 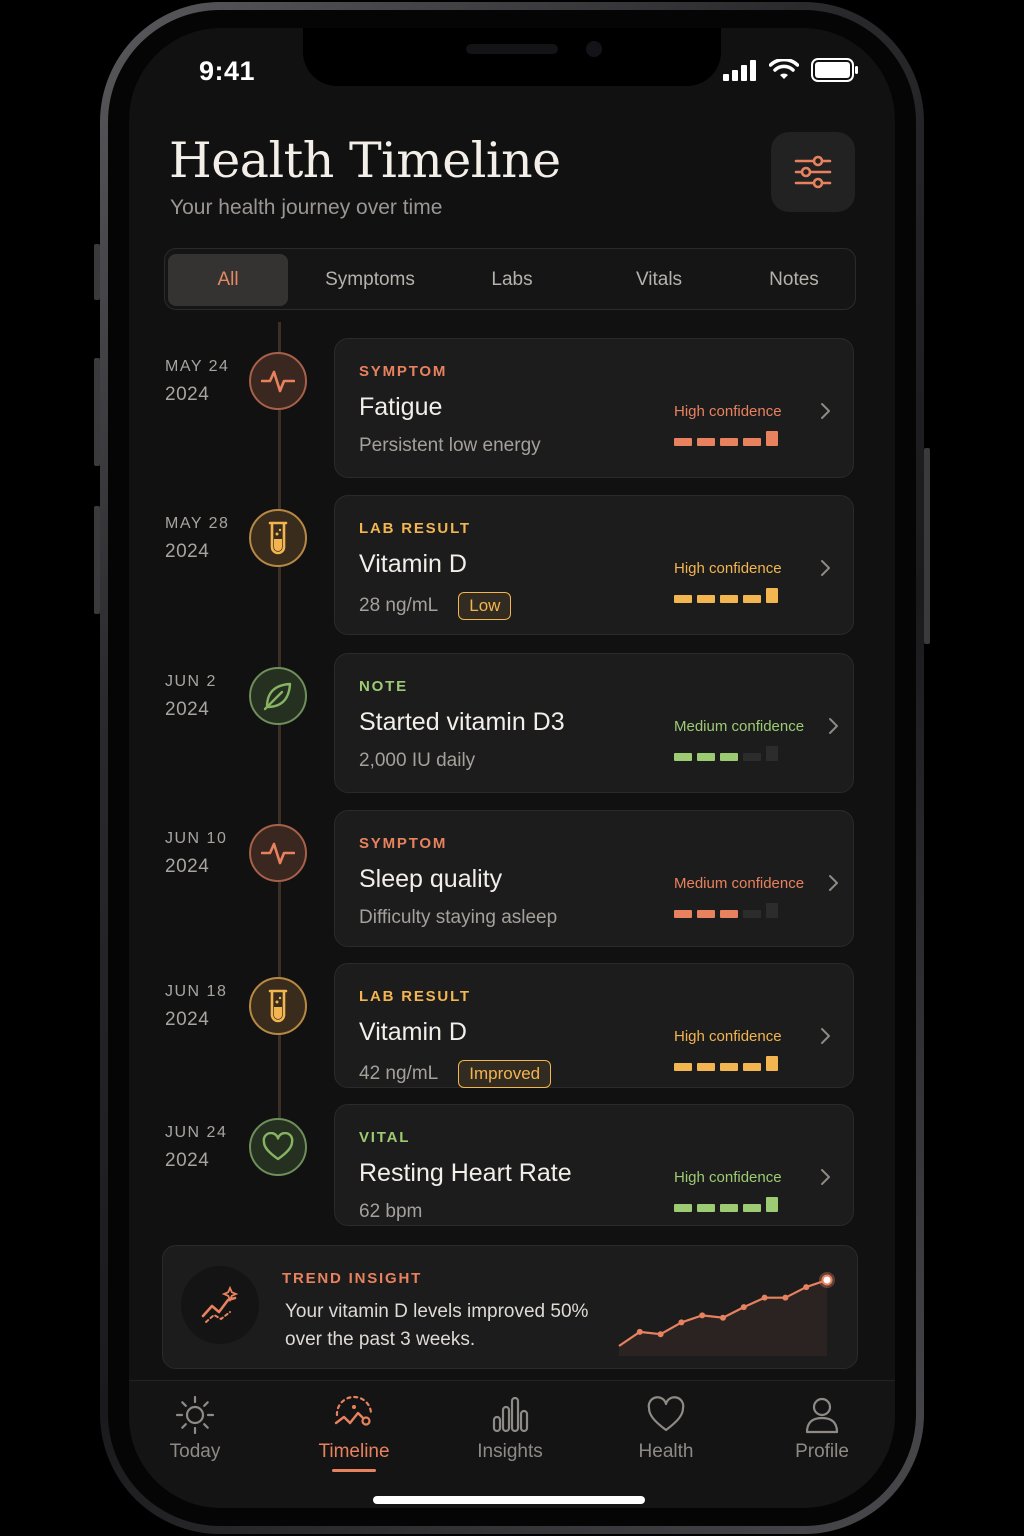 What do you see at coordinates (383, 686) in the screenshot?
I see `event-category: NOTE` at bounding box center [383, 686].